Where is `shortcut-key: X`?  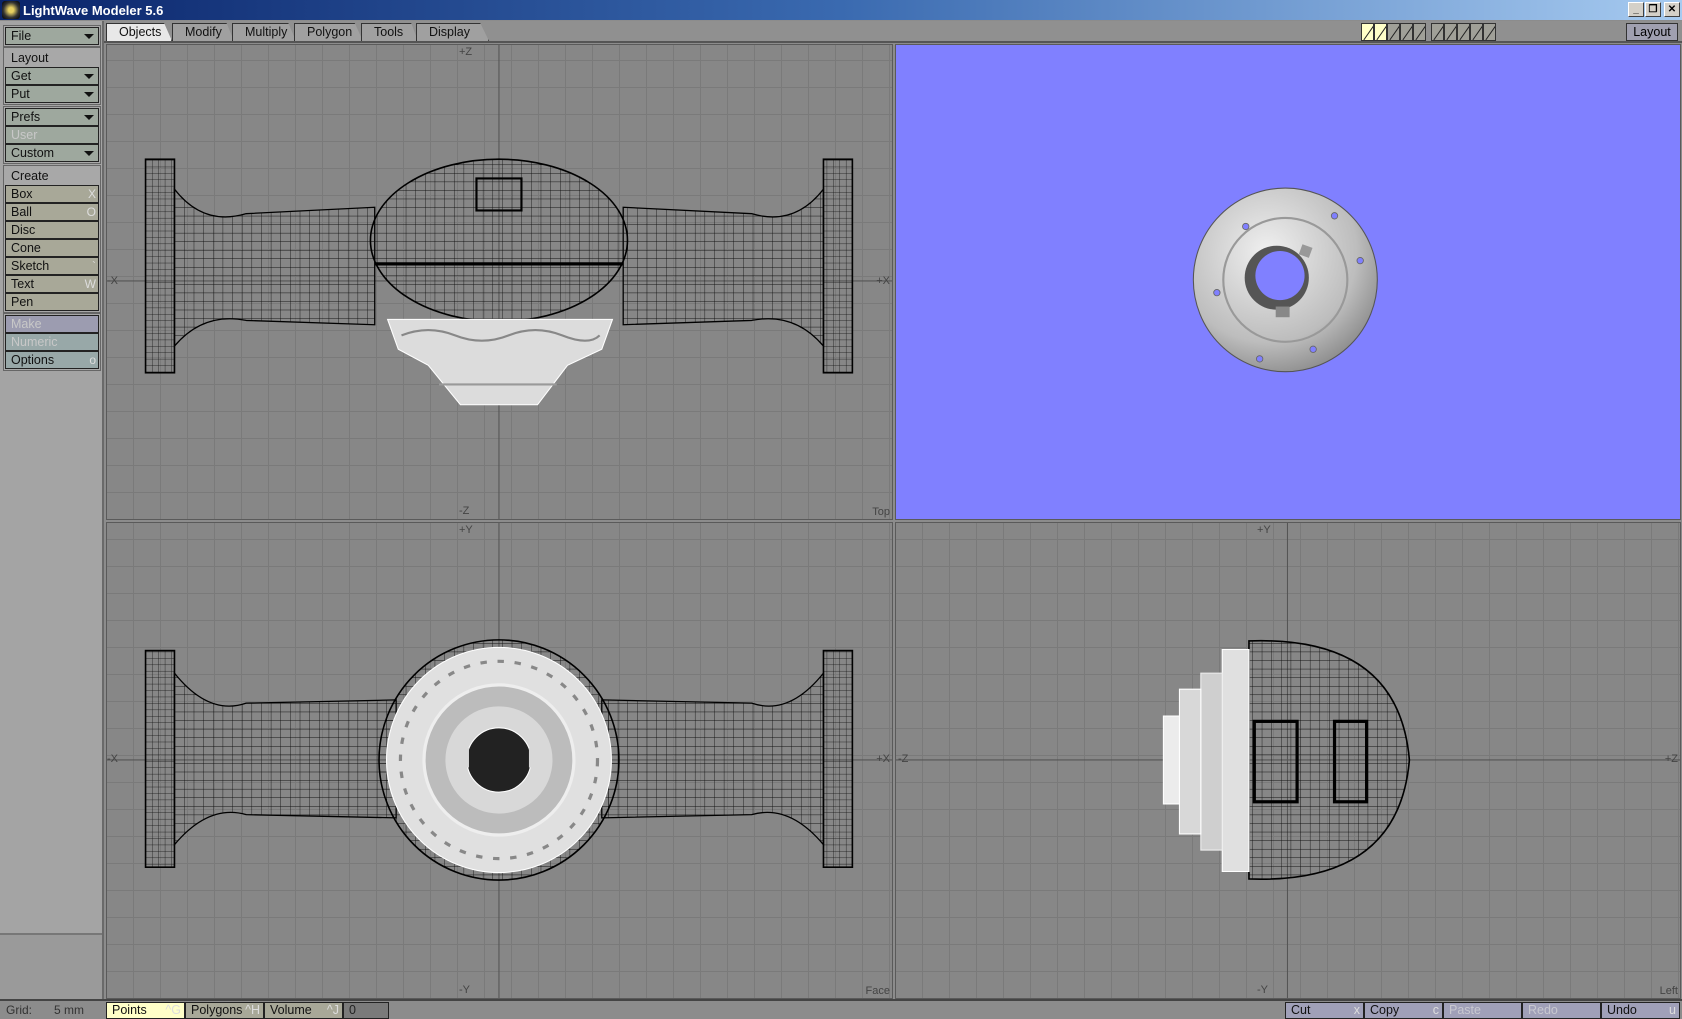
shortcut-key: X is located at coordinates (91, 194).